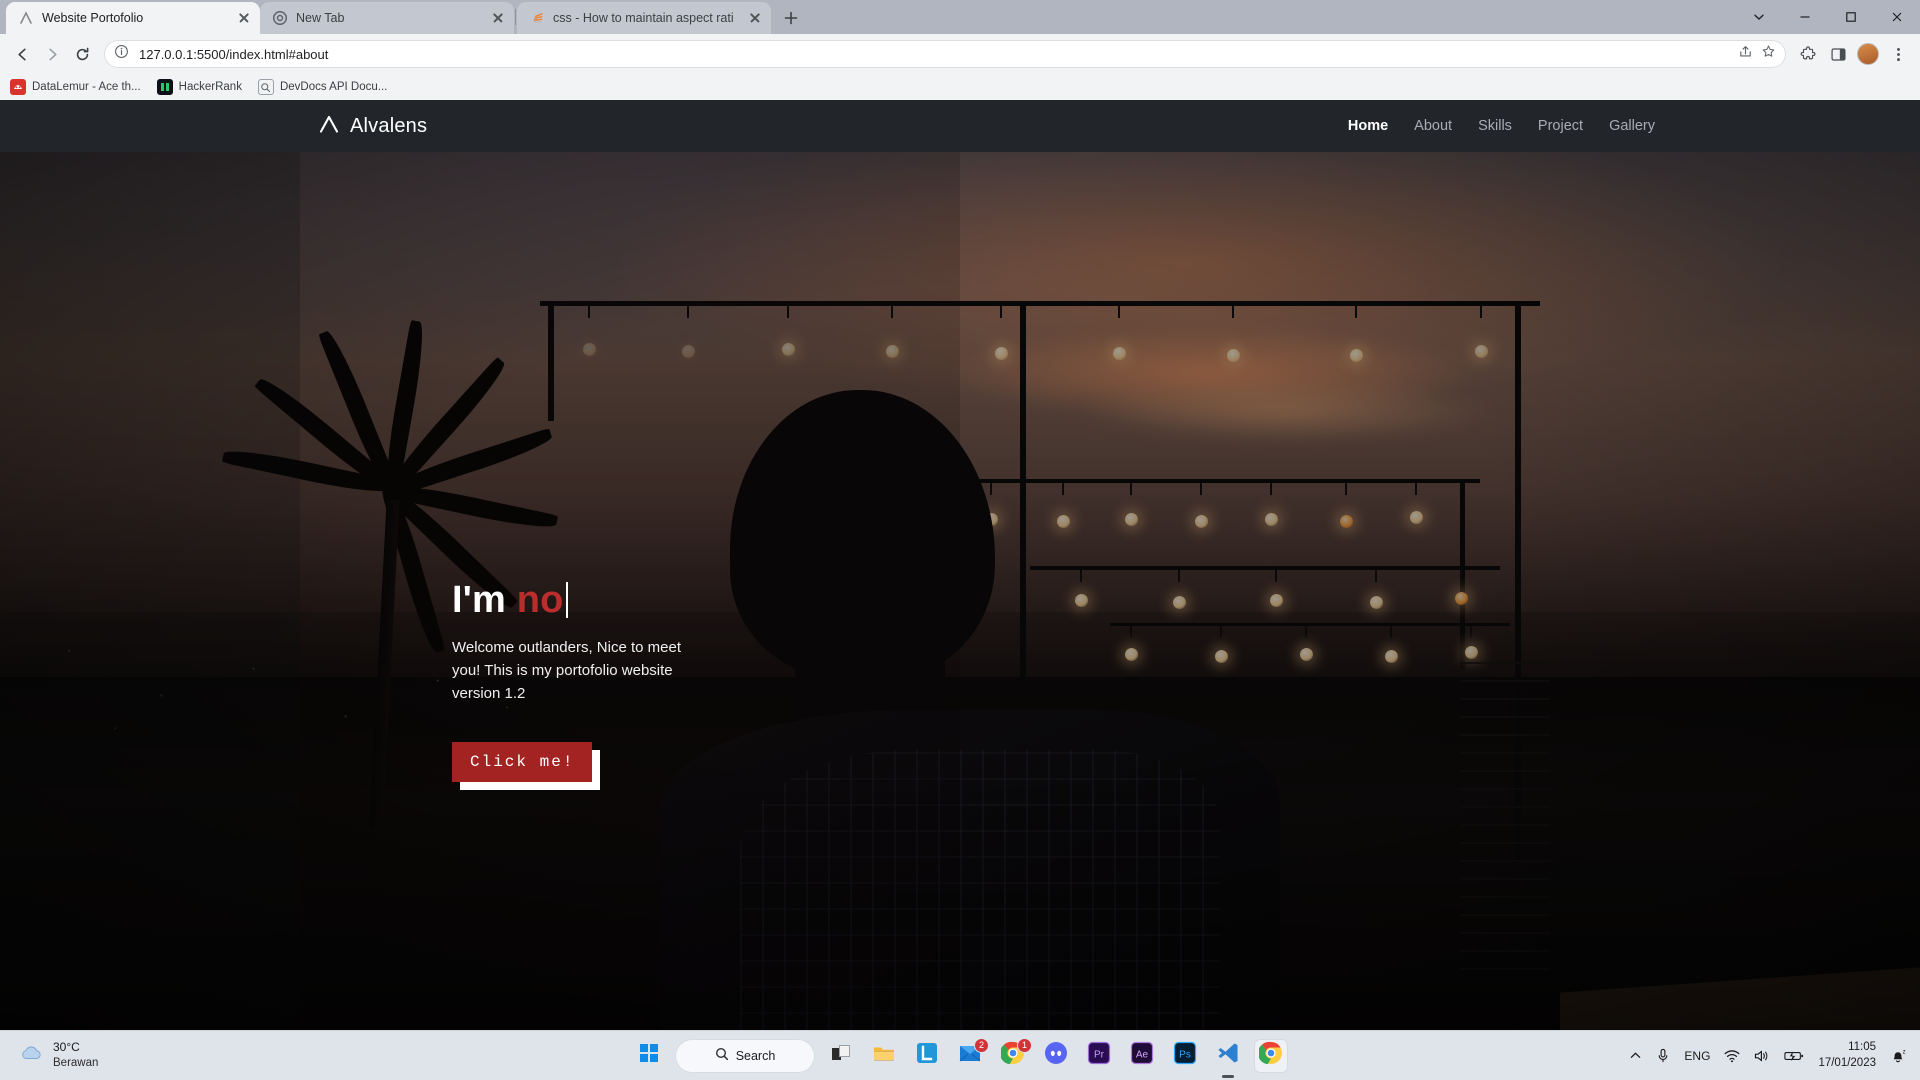 The image size is (1920, 1080). I want to click on maximize-button, so click(1851, 17).